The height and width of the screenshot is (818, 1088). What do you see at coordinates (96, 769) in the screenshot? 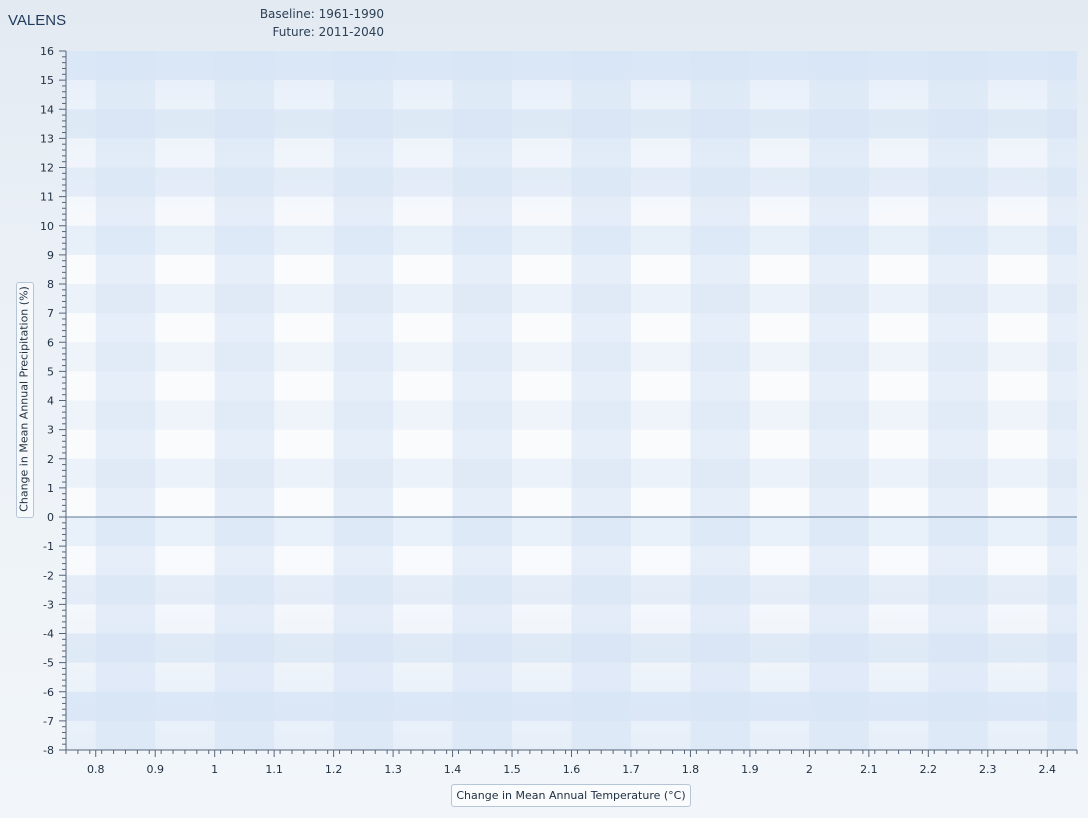
I see `x-tick-label: 0.8` at bounding box center [96, 769].